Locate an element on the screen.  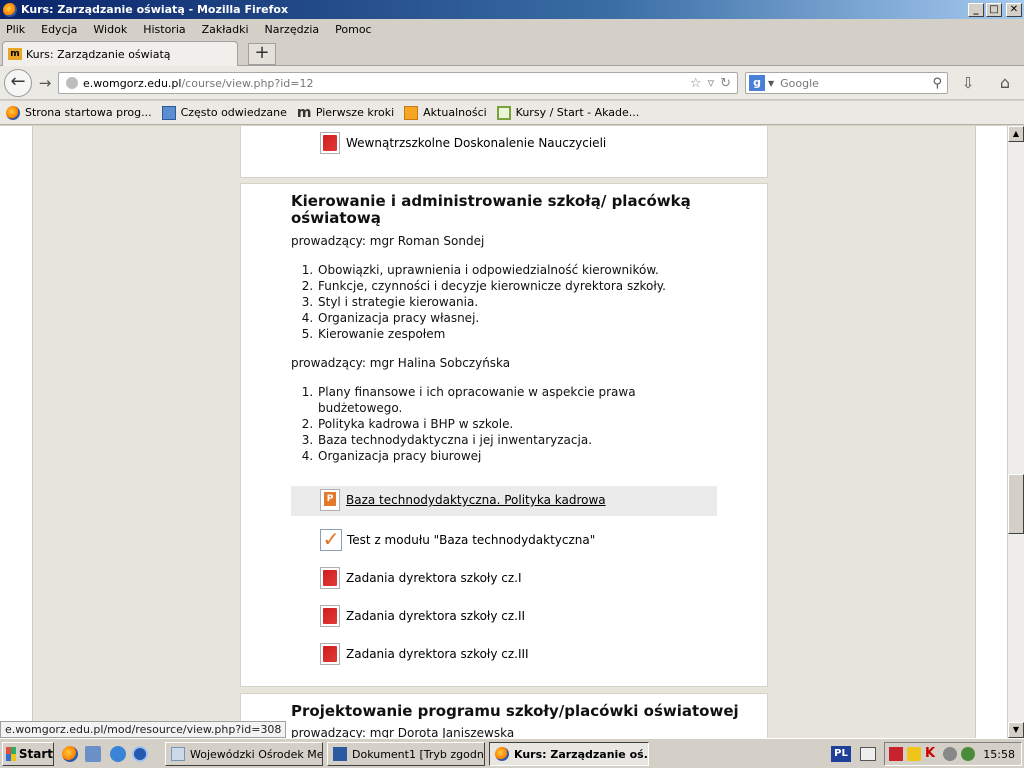
presentation-icon is located at coordinates (330, 500).